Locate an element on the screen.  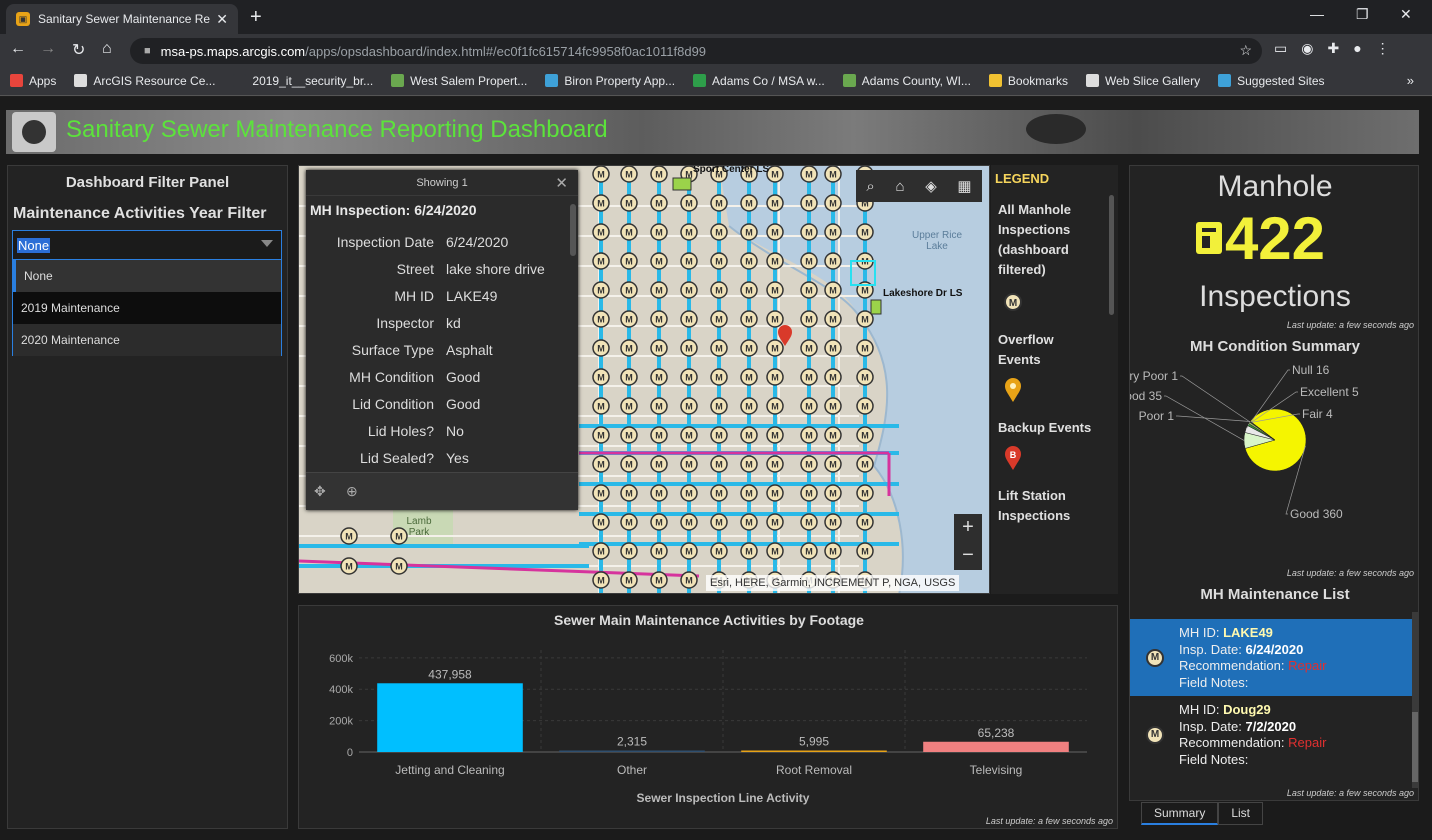
search-icon: ⌕ is located at coordinates (870, 186).